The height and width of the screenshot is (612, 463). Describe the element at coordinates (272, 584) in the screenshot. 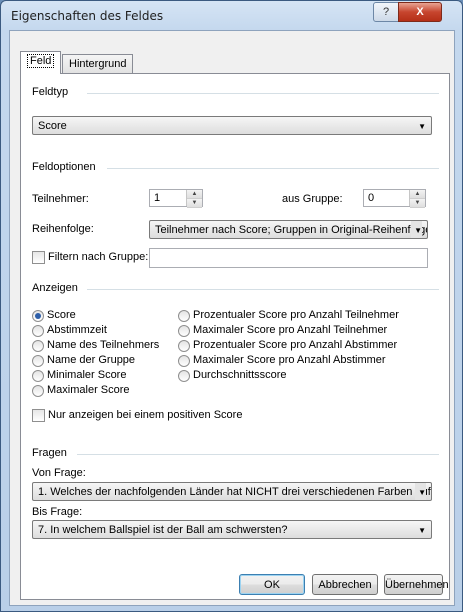

I see `ok-button: OK` at that location.